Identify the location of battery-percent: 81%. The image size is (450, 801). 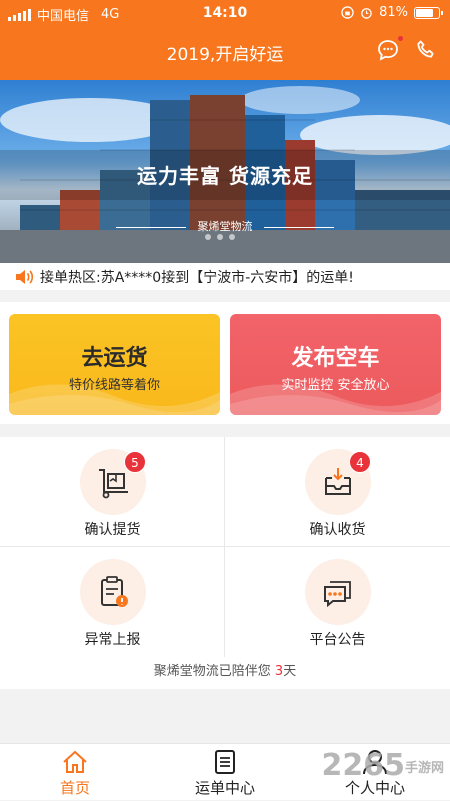
(393, 12).